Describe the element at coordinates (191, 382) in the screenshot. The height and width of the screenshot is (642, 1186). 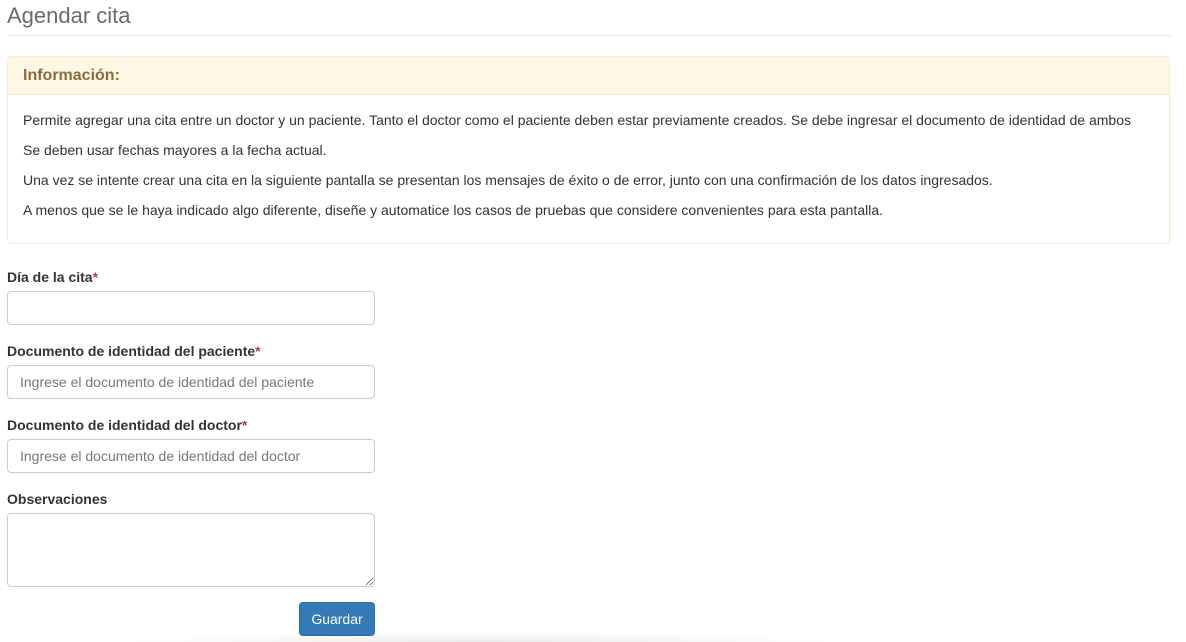
I see `patient-document-input` at that location.